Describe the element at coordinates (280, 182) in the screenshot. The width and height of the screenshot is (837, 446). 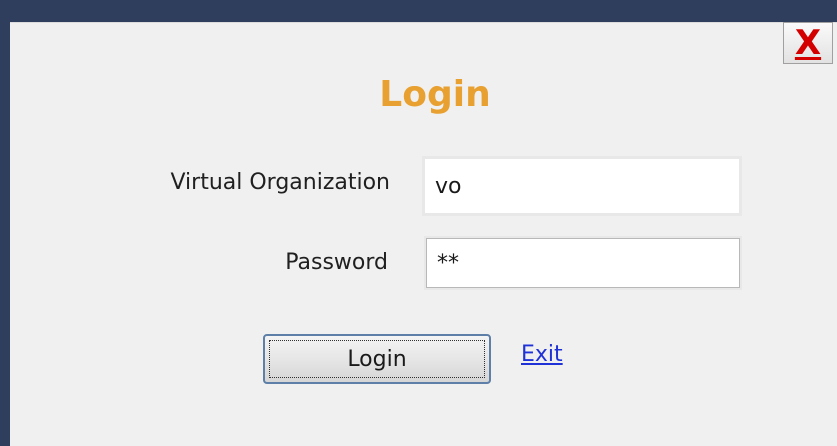
I see `virtual-organization-label: Virtual Organization` at that location.